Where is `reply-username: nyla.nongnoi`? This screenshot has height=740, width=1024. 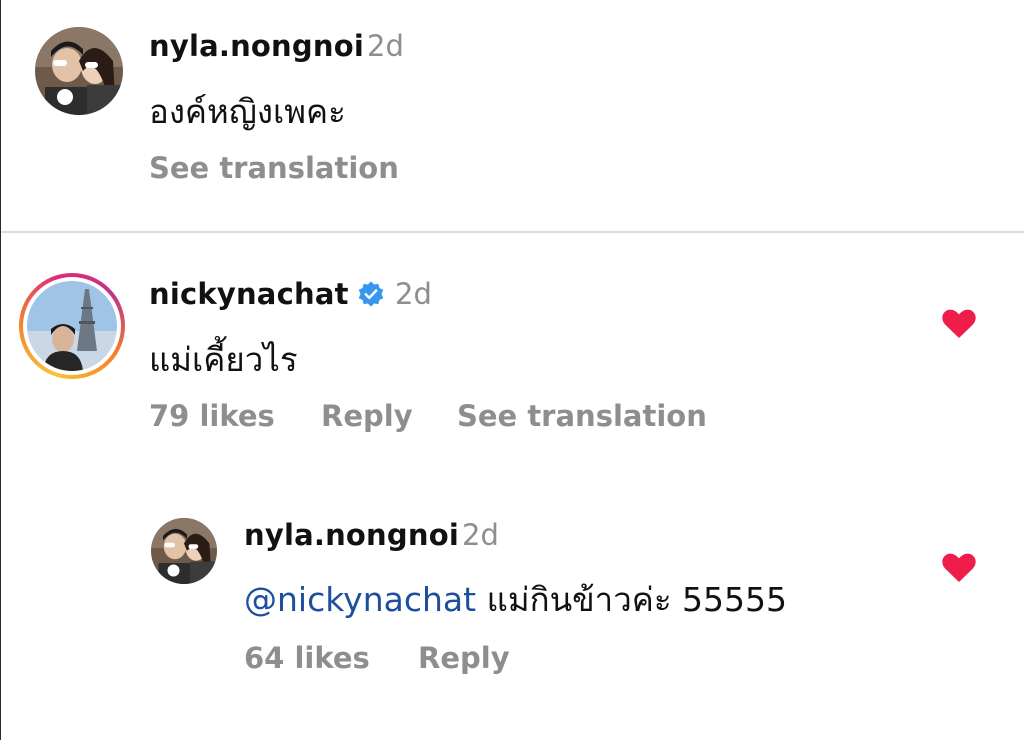 reply-username: nyla.nongnoi is located at coordinates (351, 535).